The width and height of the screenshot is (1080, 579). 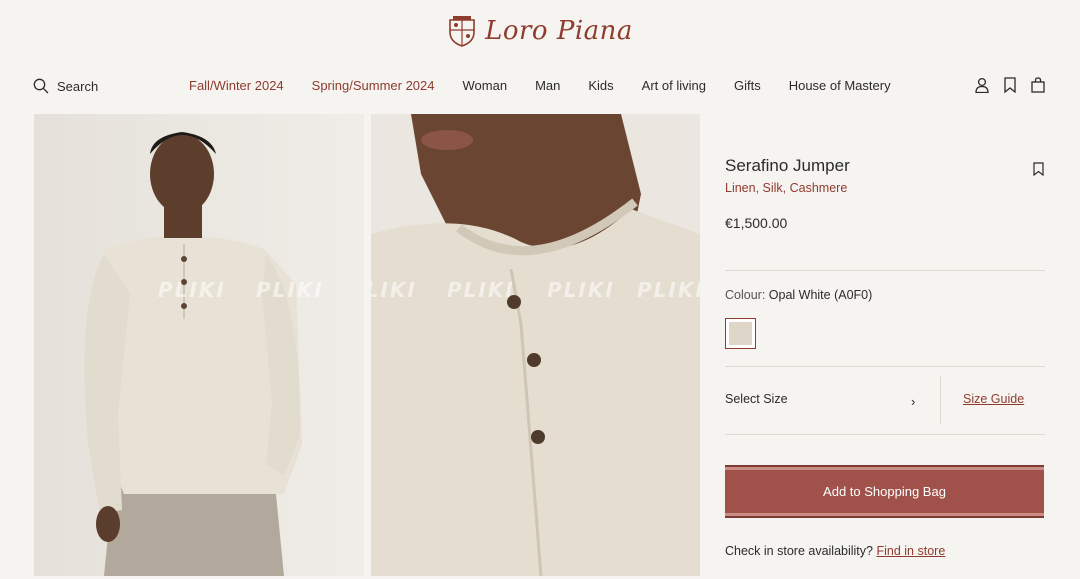 What do you see at coordinates (840, 85) in the screenshot?
I see `menu-item-house-of-mastery: House of Mastery` at bounding box center [840, 85].